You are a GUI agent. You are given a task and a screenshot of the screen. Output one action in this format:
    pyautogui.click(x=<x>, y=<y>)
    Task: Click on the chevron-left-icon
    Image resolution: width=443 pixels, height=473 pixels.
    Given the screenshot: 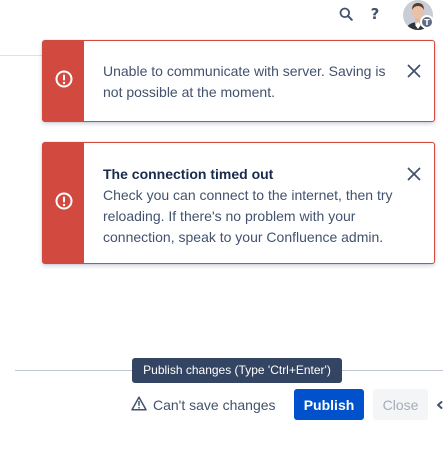 What is the action you would take?
    pyautogui.click(x=439, y=405)
    